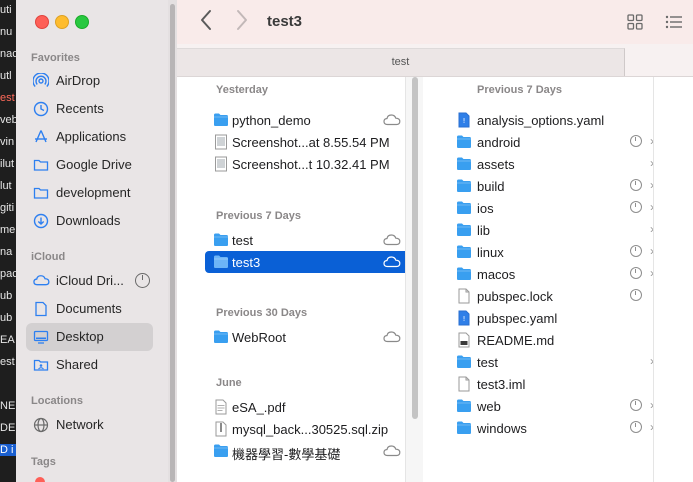  I want to click on background-text-fragment: utl, so click(6, 76).